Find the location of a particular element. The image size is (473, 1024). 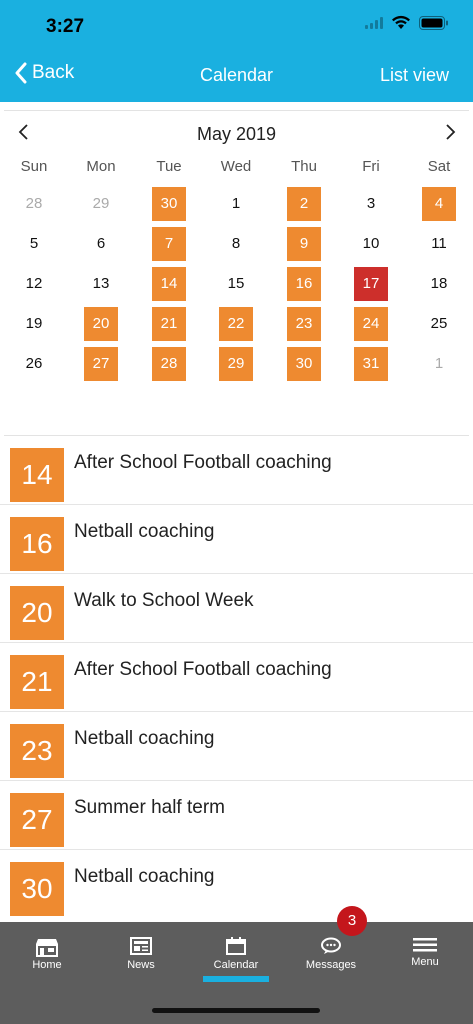

calendar-day: 26 is located at coordinates (34, 364).